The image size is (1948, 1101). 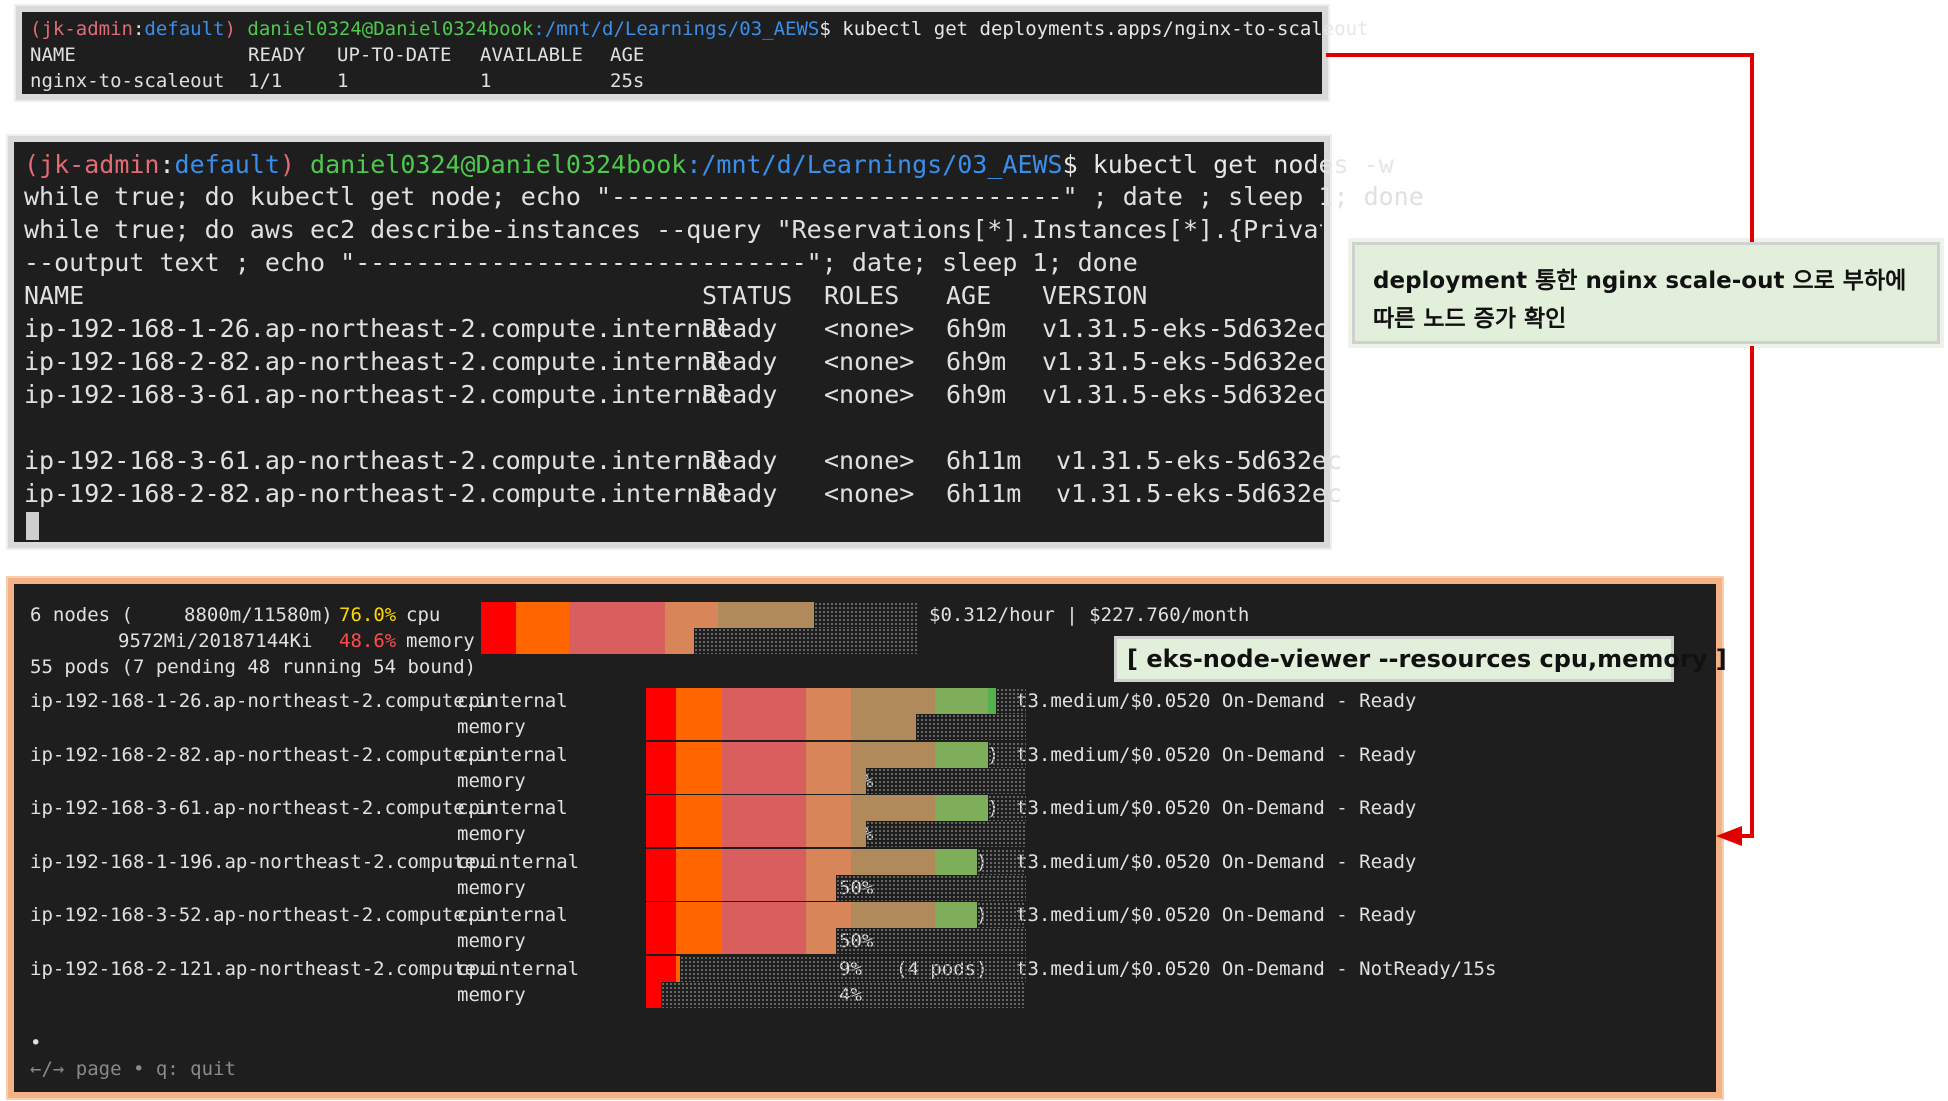 I want to click on summary-pods: 55 pods (7 pending 48 running 54 bound), so click(x=253, y=667).